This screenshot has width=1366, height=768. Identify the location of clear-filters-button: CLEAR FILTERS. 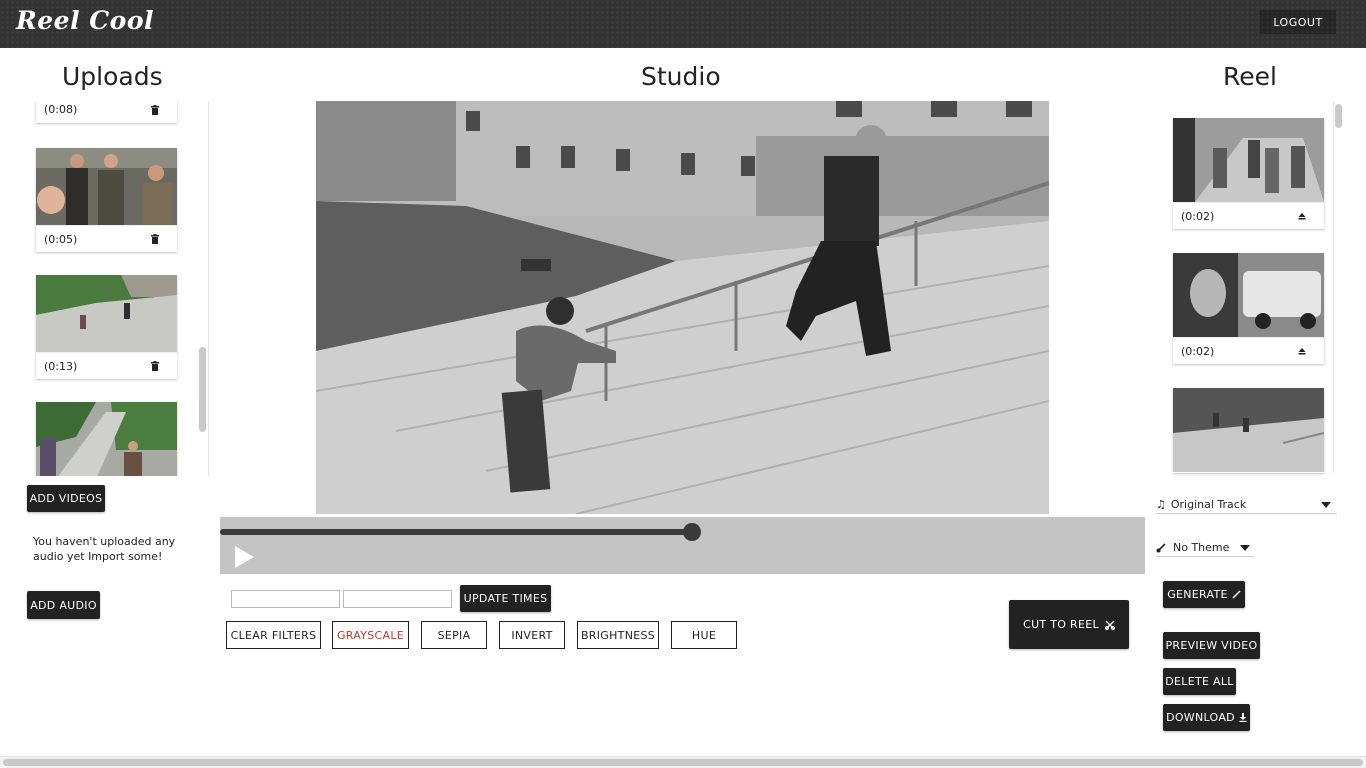
(273, 635).